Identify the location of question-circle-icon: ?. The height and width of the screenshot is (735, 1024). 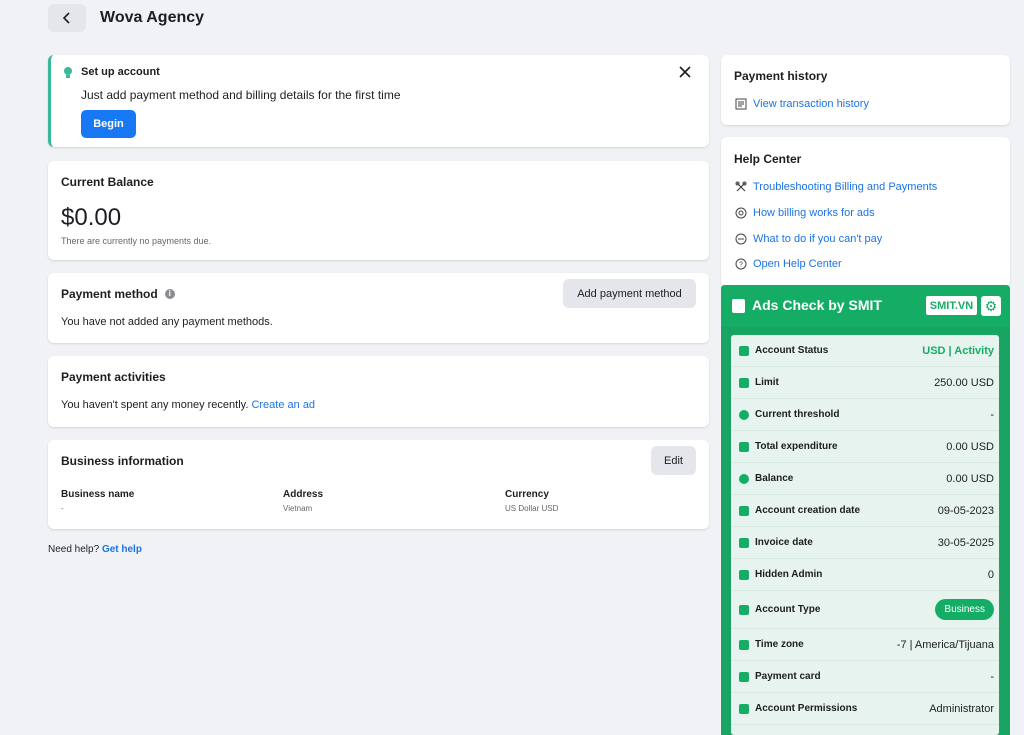
(740, 263).